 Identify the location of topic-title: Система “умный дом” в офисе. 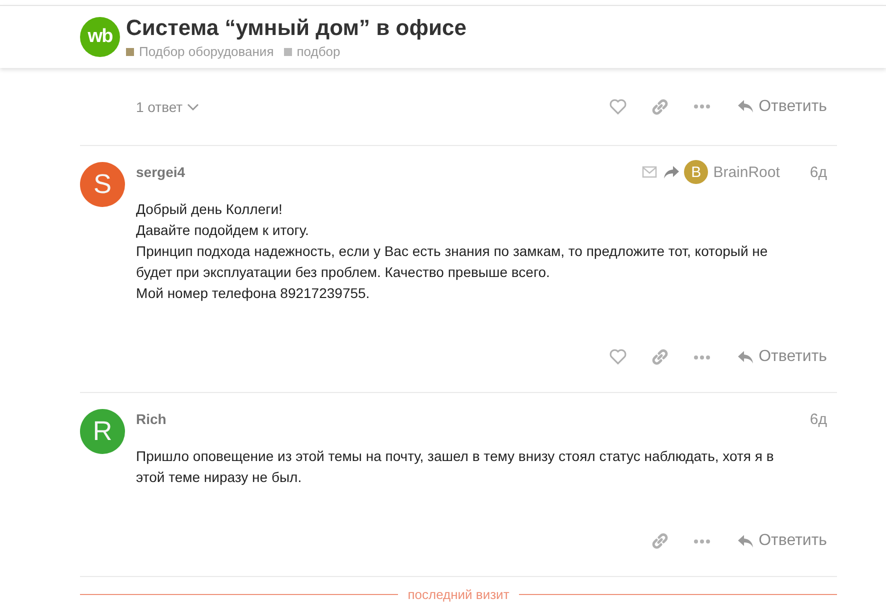
(296, 28).